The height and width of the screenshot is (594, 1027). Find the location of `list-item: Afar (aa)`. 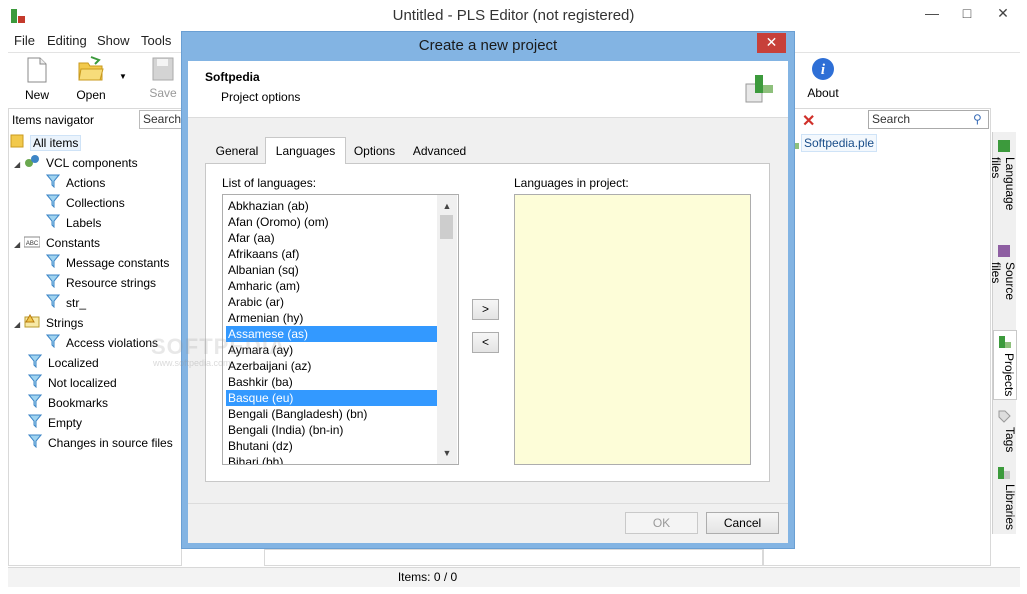

list-item: Afar (aa) is located at coordinates (332, 238).